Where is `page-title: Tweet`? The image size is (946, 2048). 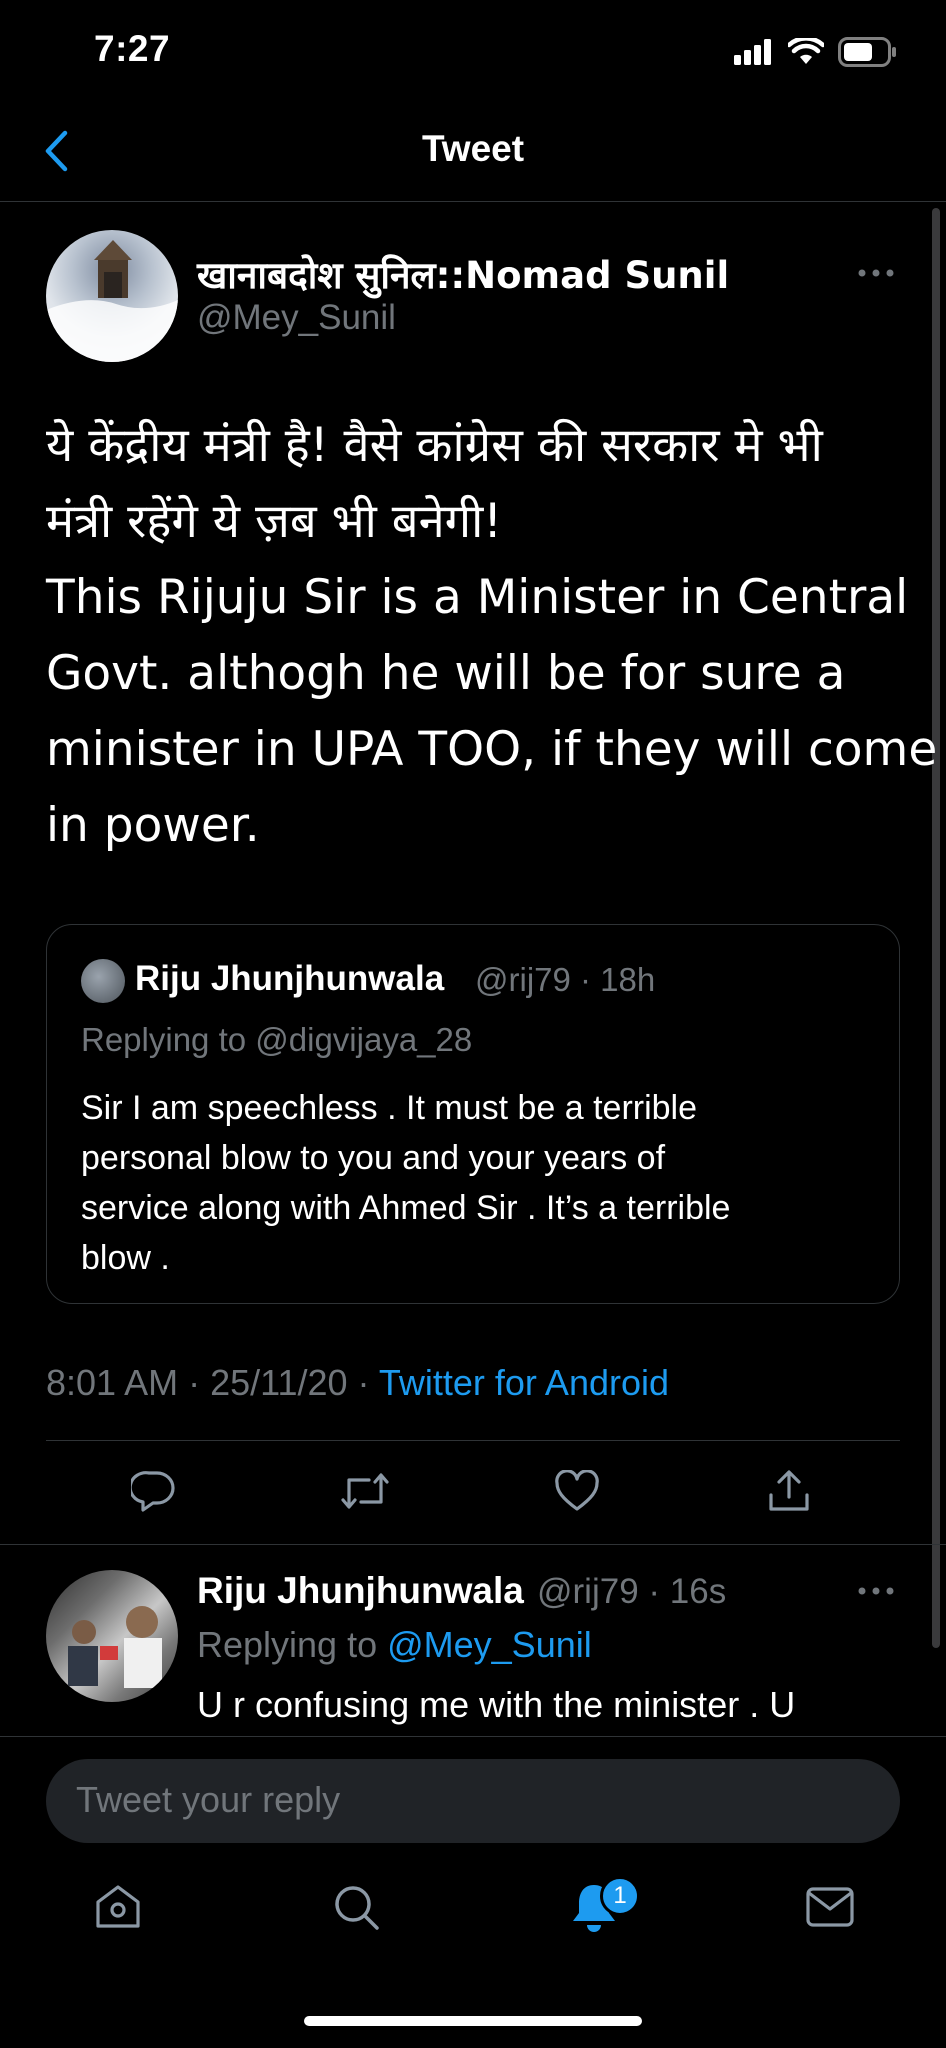 page-title: Tweet is located at coordinates (473, 148).